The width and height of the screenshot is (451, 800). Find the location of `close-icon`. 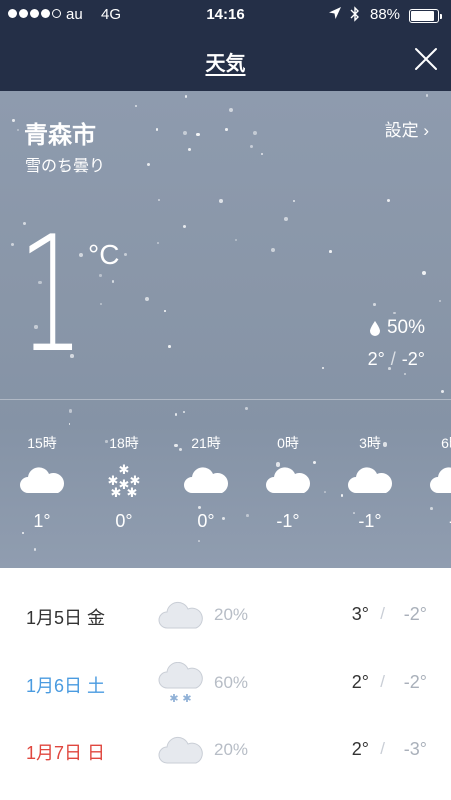

close-icon is located at coordinates (426, 59).